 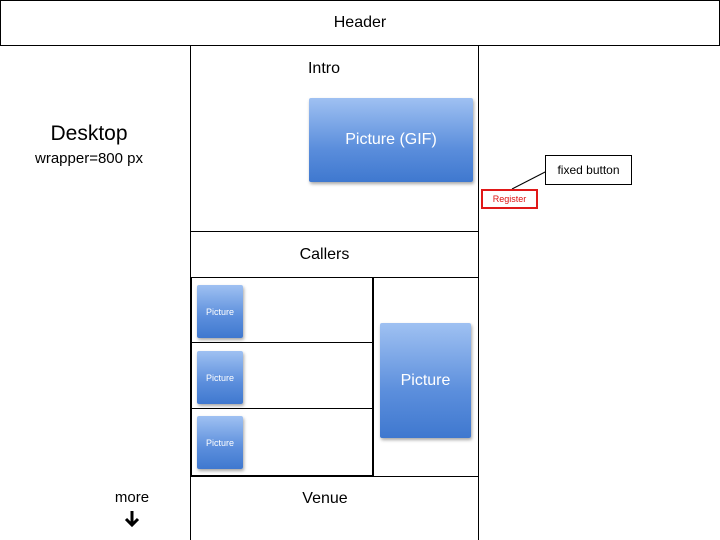 What do you see at coordinates (530, 179) in the screenshot?
I see `callout-connector` at bounding box center [530, 179].